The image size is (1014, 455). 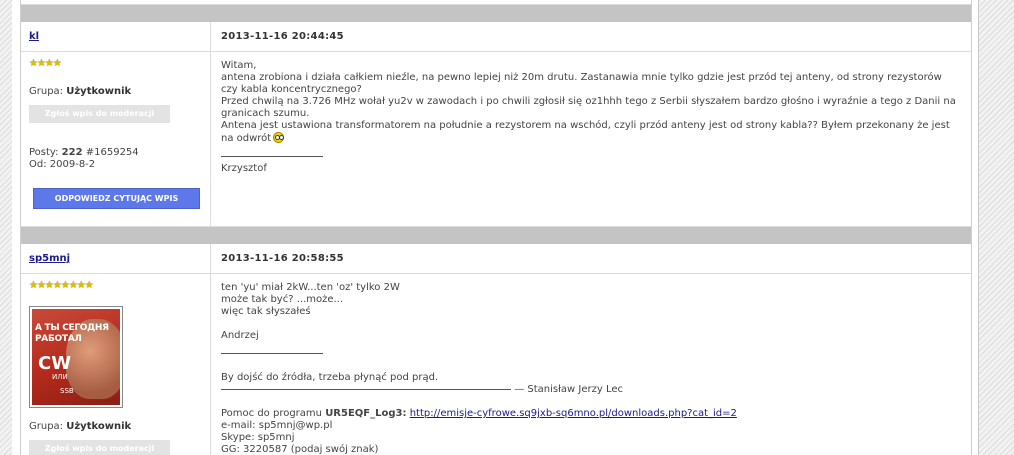 What do you see at coordinates (116, 198) in the screenshot?
I see `reply-quote-button: ODPOWIEDZ CYTUJĄC WPIS` at bounding box center [116, 198].